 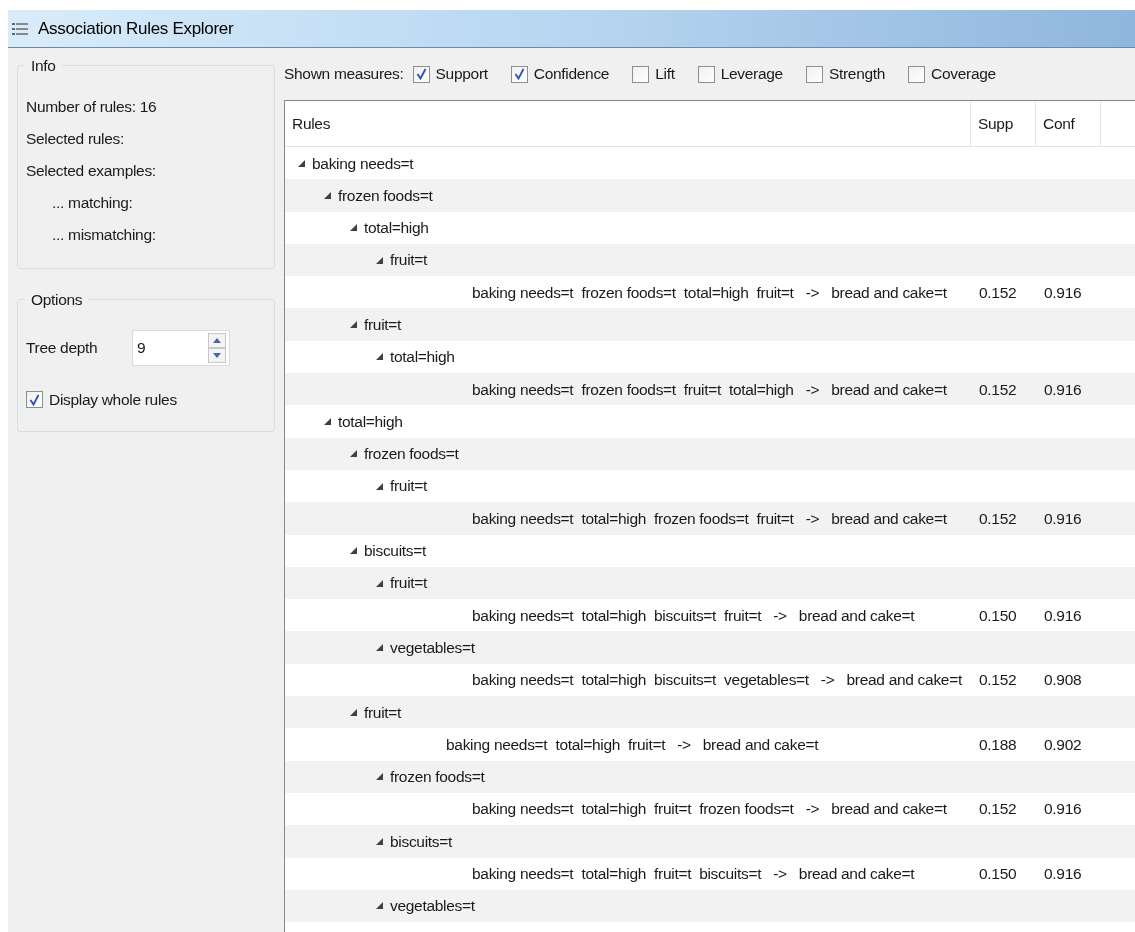 I want to click on measure-label: Strength, so click(x=857, y=74).